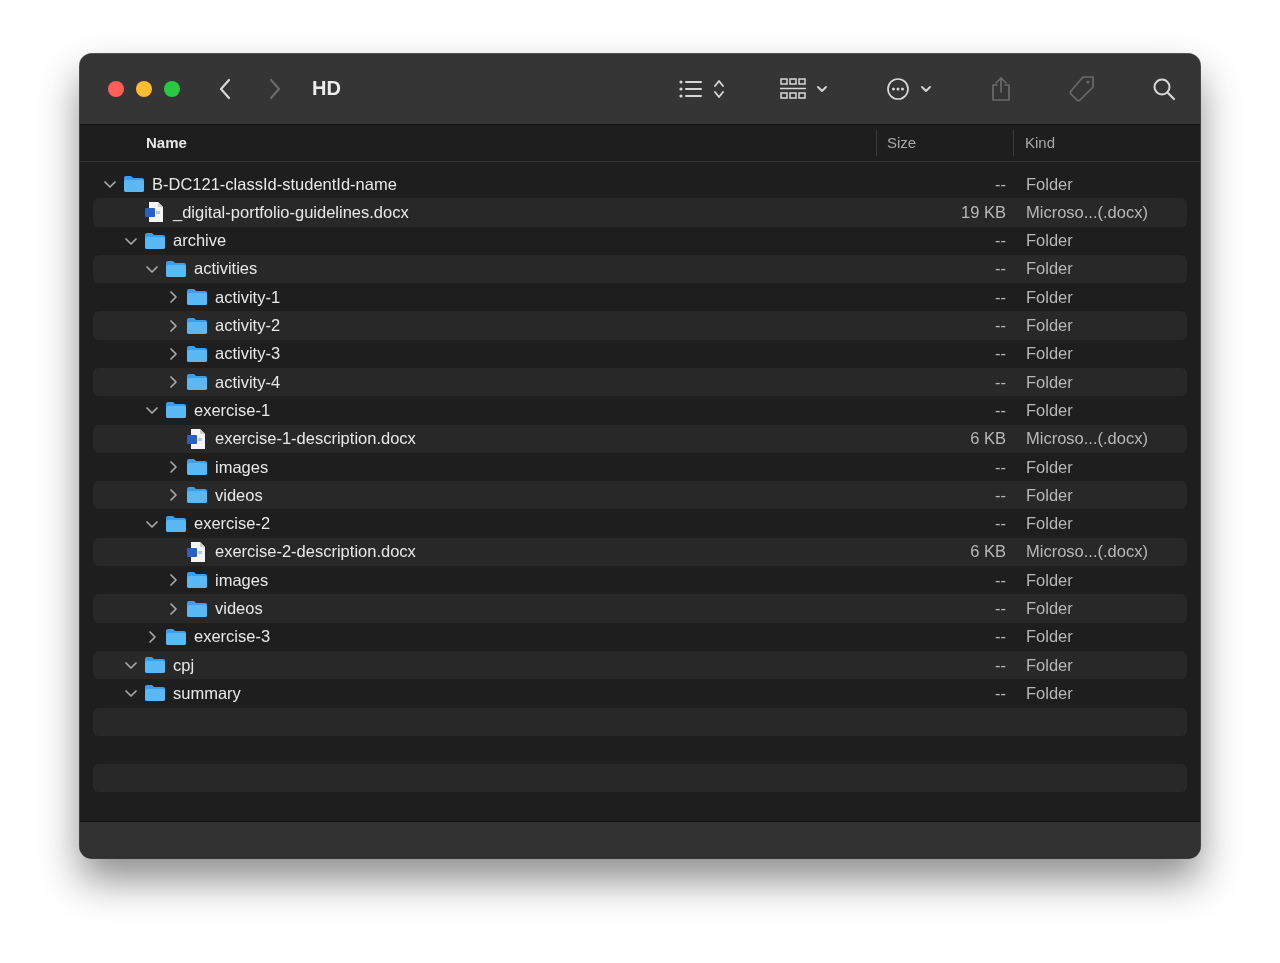 The height and width of the screenshot is (963, 1280). I want to click on file-name: B-DC121-classId-studentId-name, so click(274, 184).